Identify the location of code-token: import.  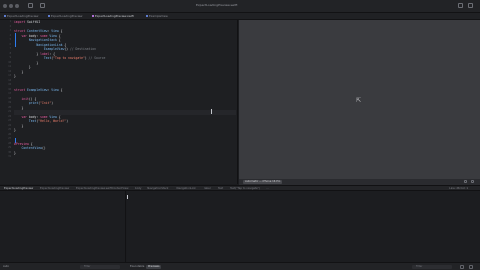
(20, 22).